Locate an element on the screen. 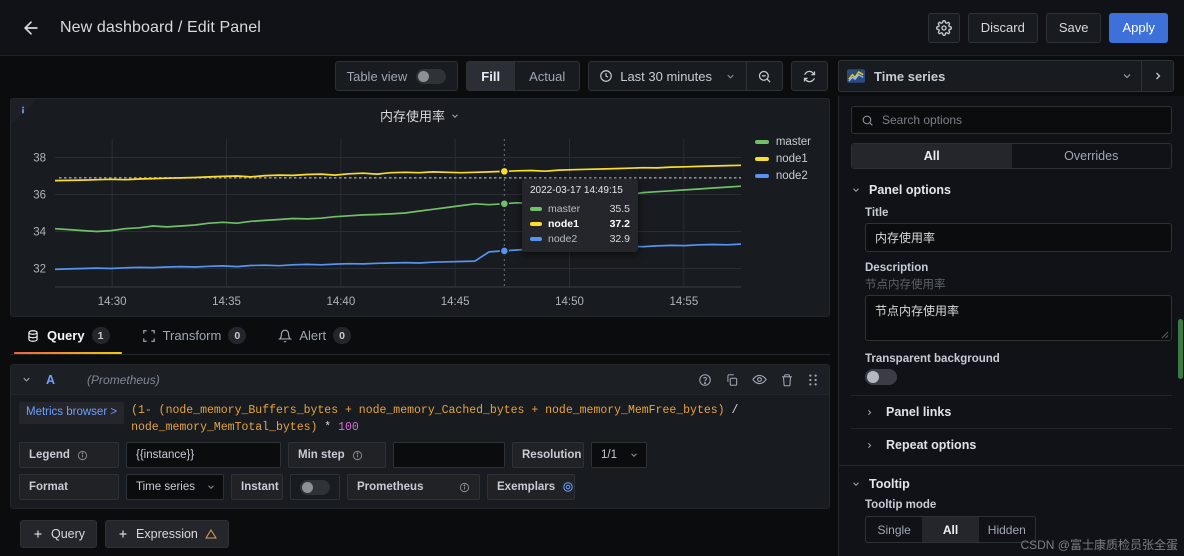  panel-title: 内存使用率 is located at coordinates (420, 115).